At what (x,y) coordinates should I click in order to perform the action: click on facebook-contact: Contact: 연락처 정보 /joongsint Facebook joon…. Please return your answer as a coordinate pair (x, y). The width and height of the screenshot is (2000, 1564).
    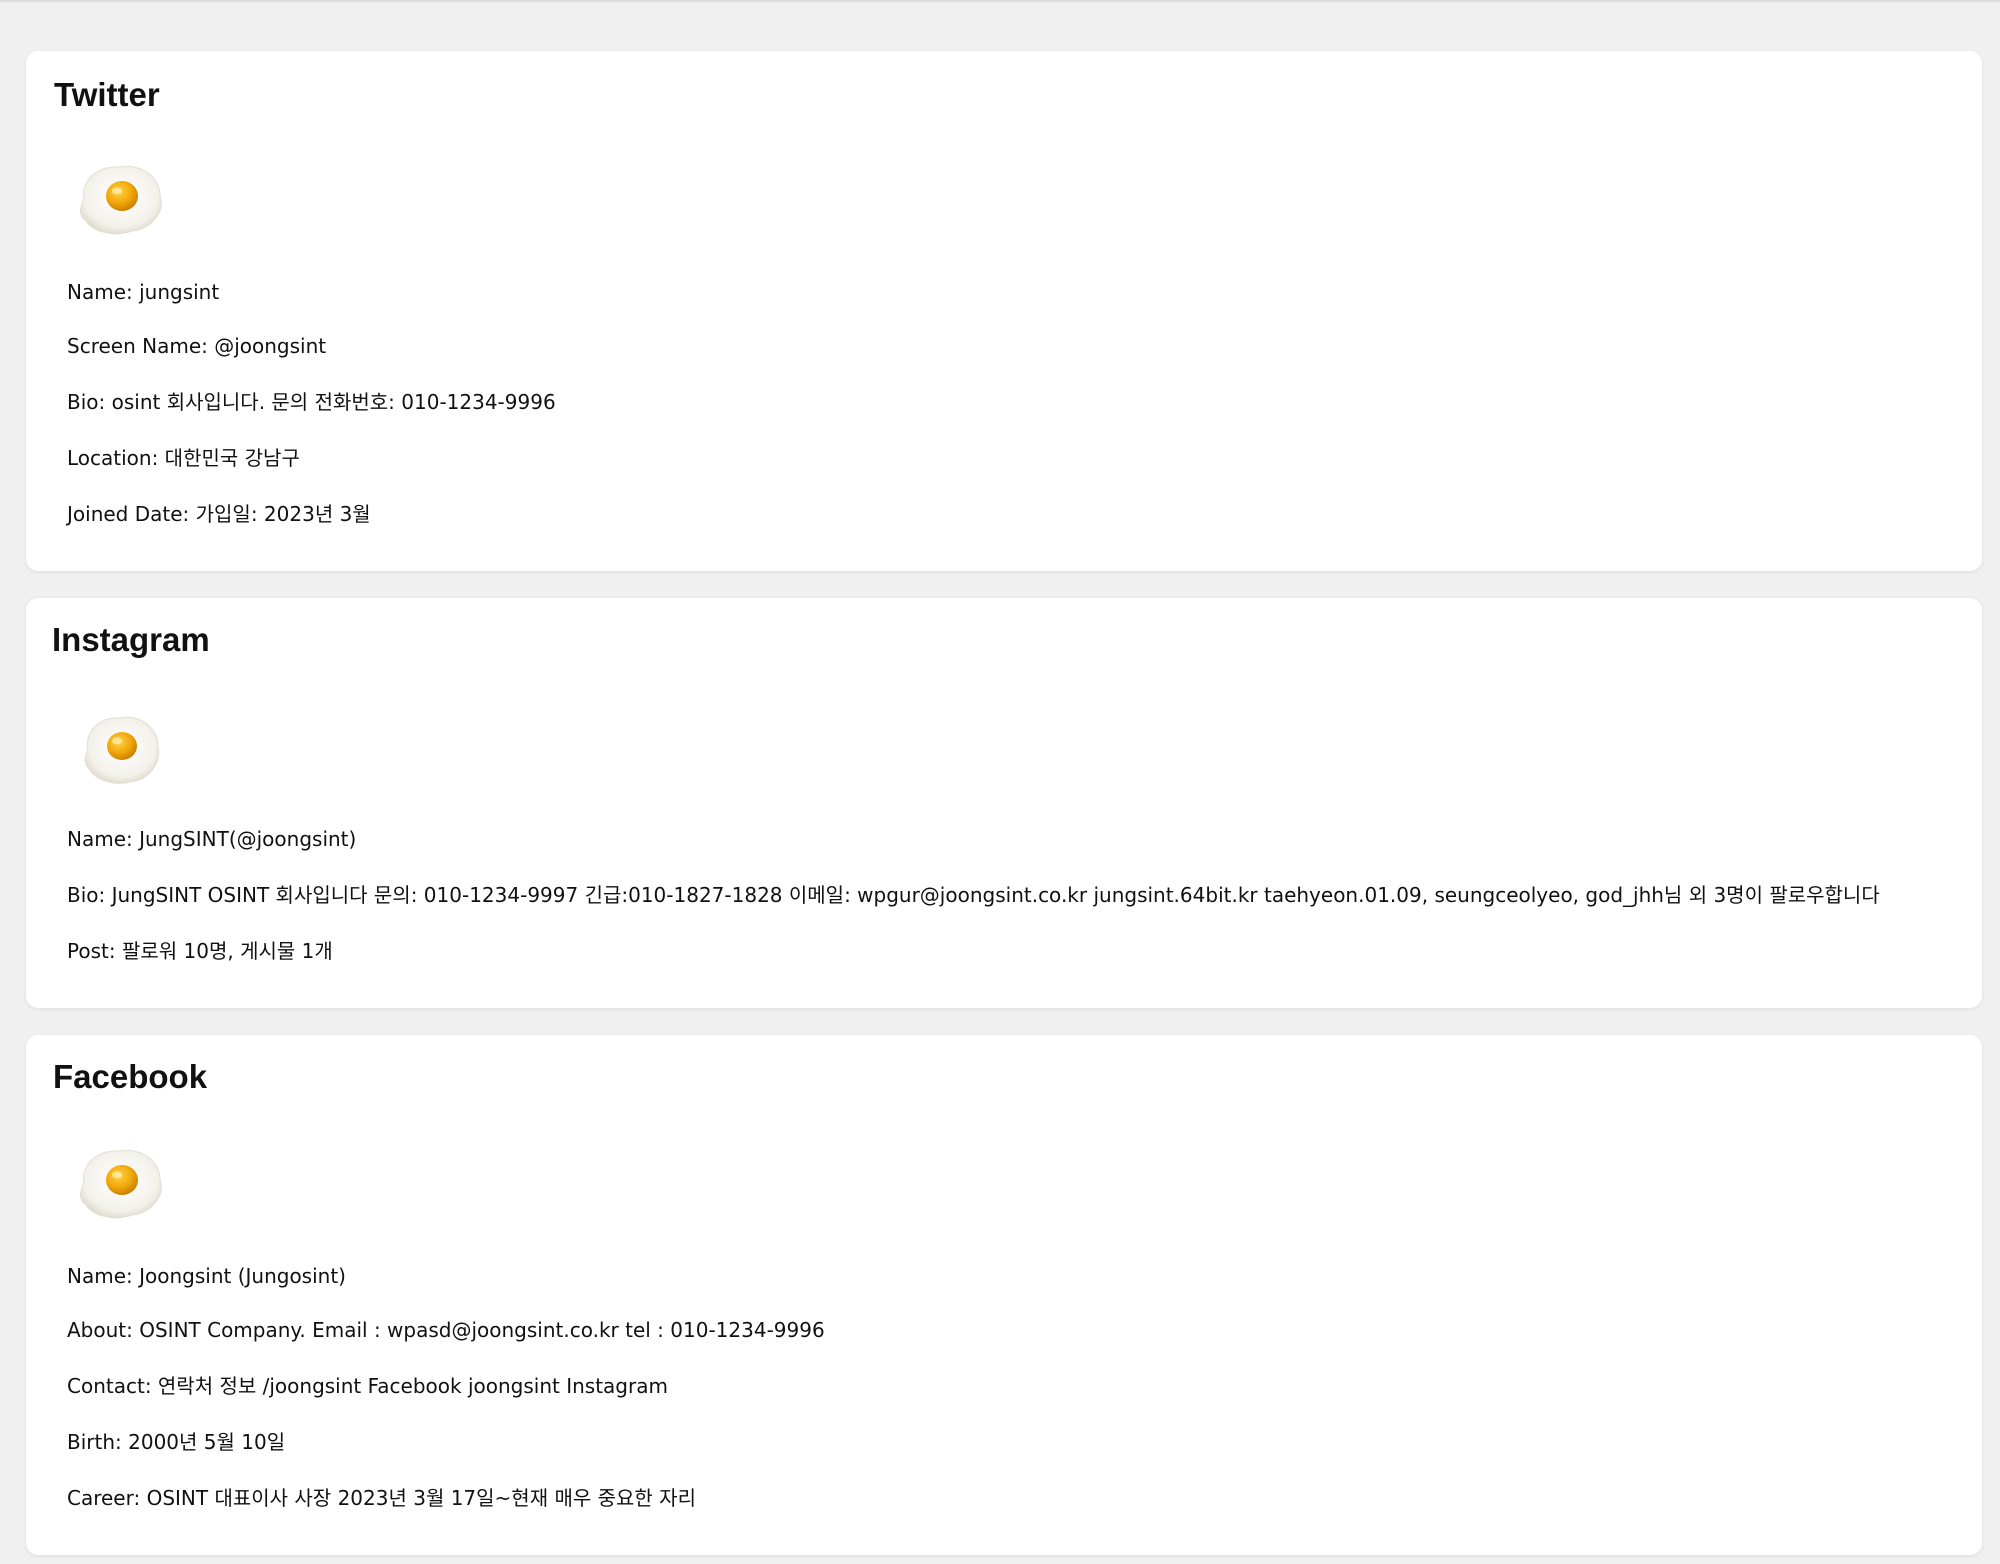
    Looking at the image, I should click on (367, 1386).